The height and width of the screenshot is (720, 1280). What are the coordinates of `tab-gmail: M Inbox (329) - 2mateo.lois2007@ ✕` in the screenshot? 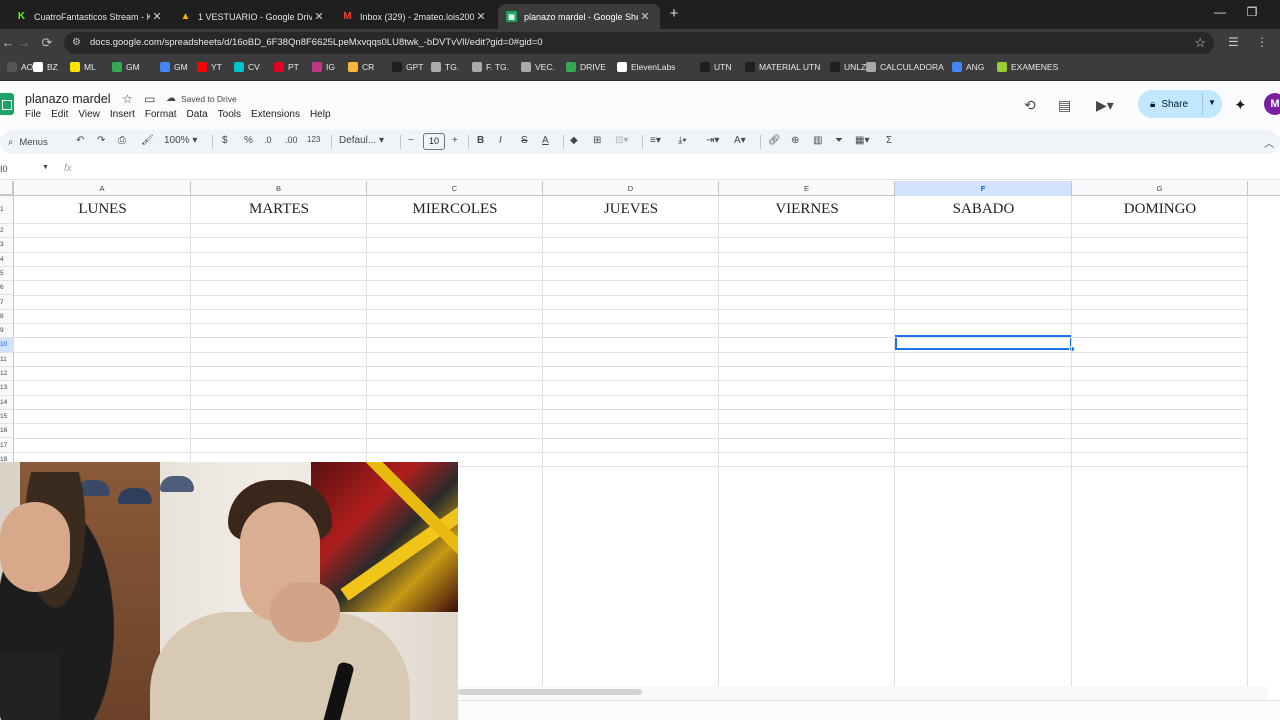 It's located at (415, 16).